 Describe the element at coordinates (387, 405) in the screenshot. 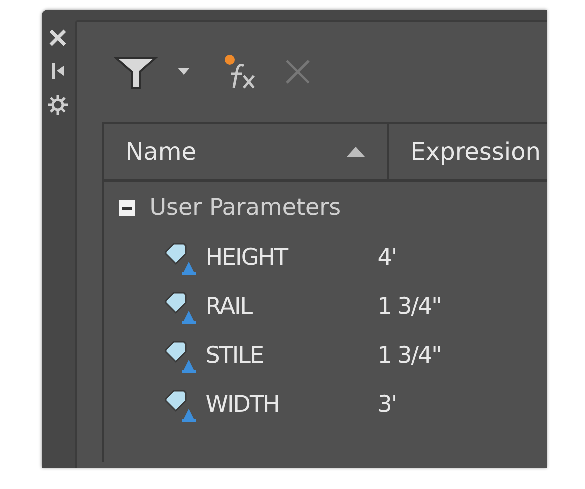

I see `parameter-expression: 3'` at that location.